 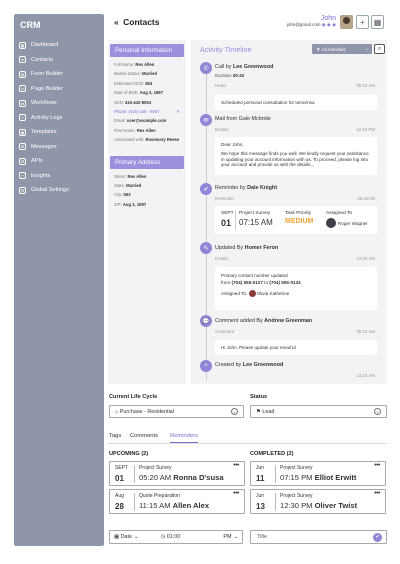 What do you see at coordinates (377, 537) in the screenshot?
I see `submit-check-icon: ✔` at bounding box center [377, 537].